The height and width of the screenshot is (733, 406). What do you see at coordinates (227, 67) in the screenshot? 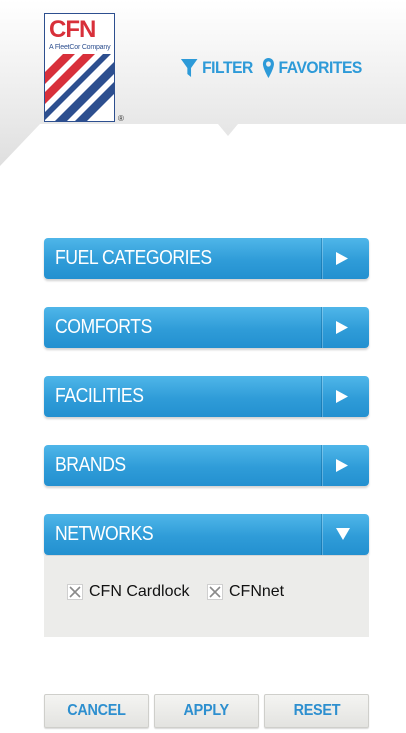
I see `filter-label: FILTER` at bounding box center [227, 67].